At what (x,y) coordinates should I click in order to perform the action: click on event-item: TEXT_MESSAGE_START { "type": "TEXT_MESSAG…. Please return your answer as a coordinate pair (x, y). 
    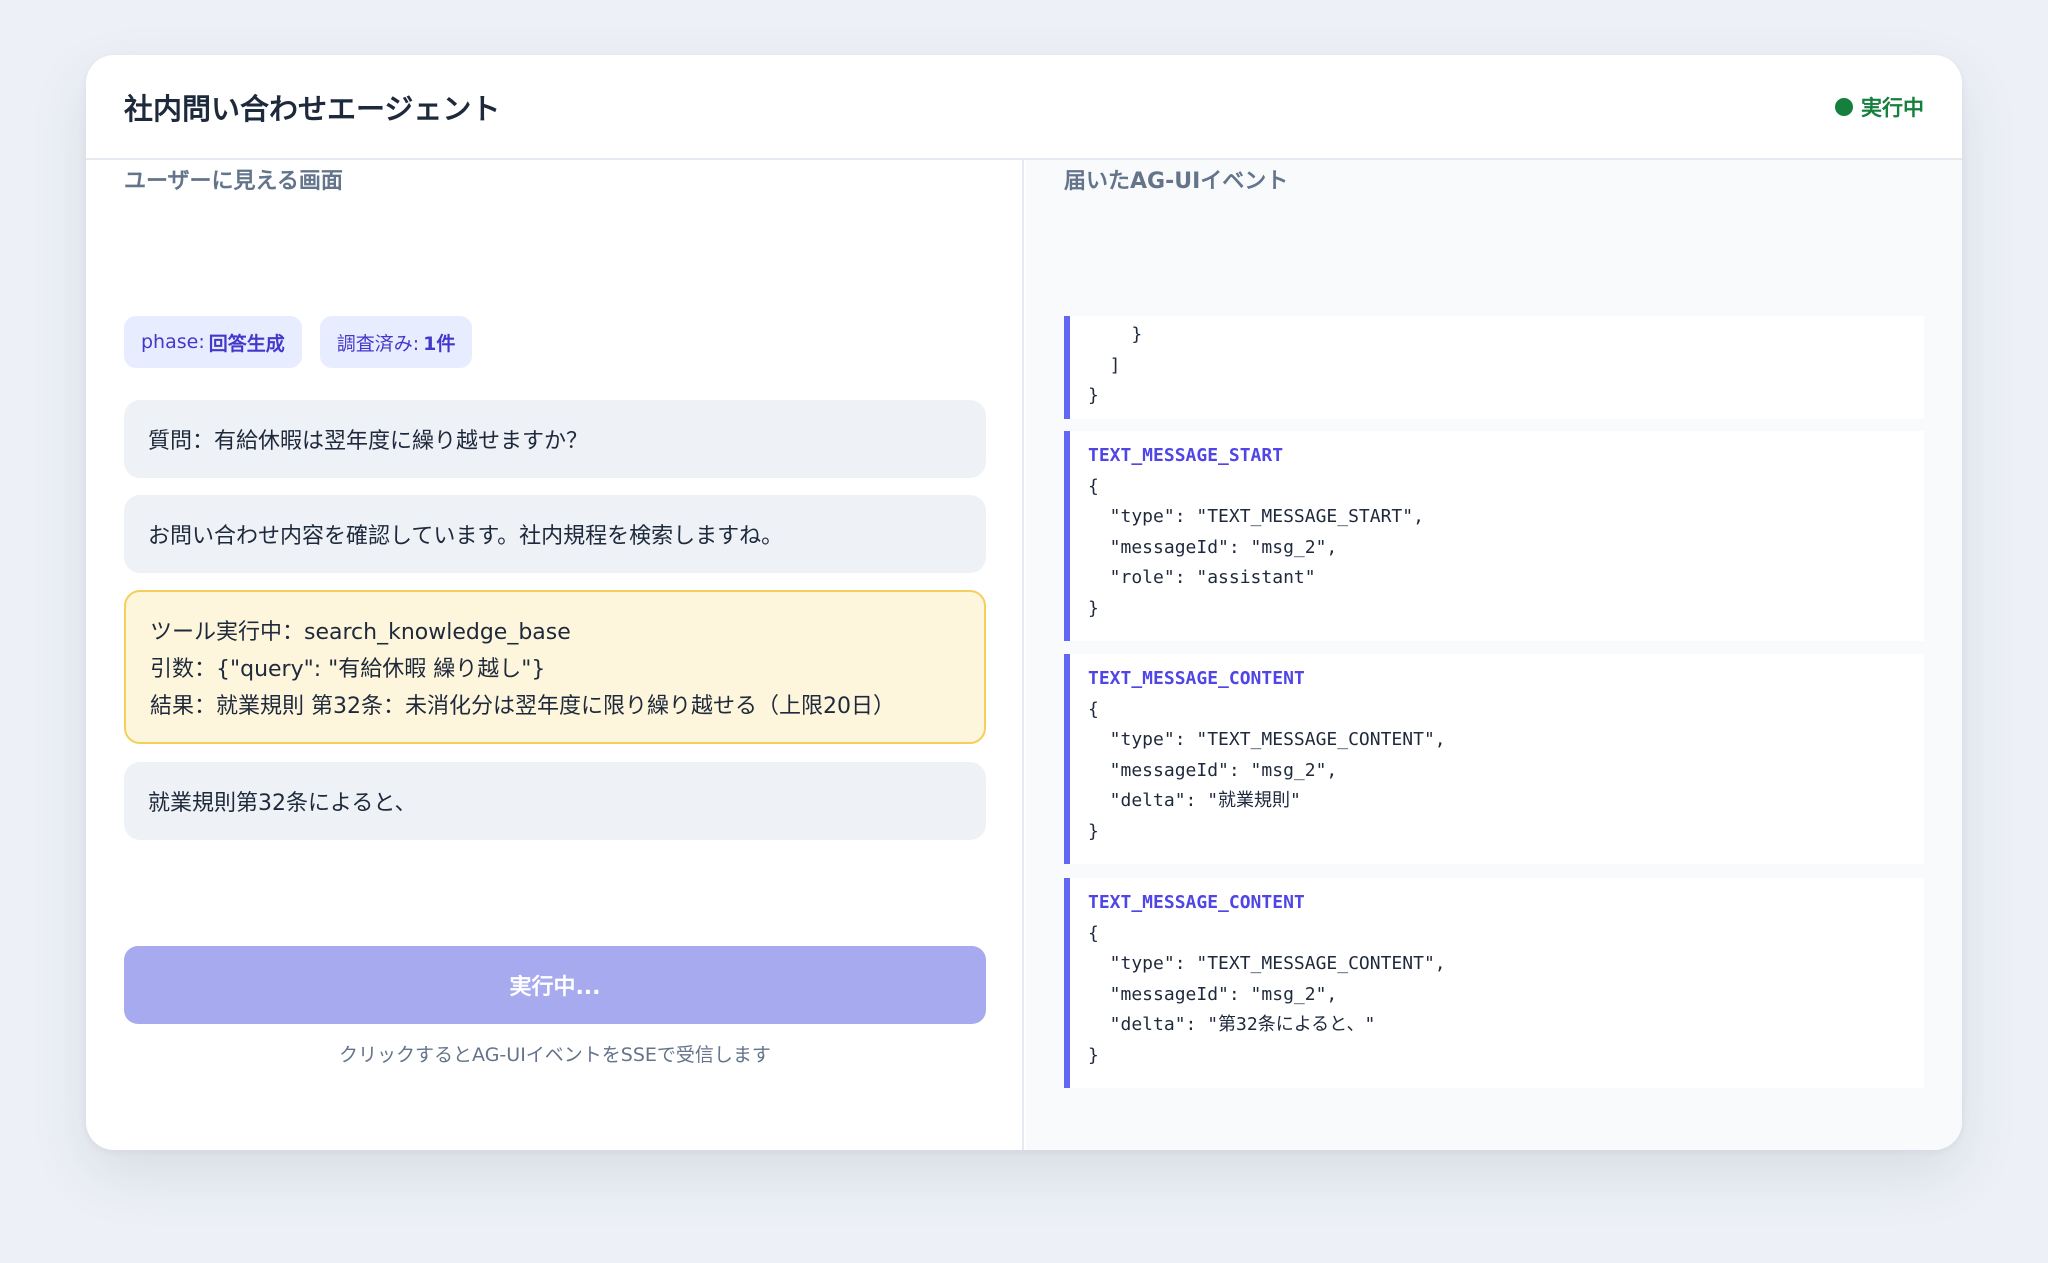
    Looking at the image, I should click on (1494, 536).